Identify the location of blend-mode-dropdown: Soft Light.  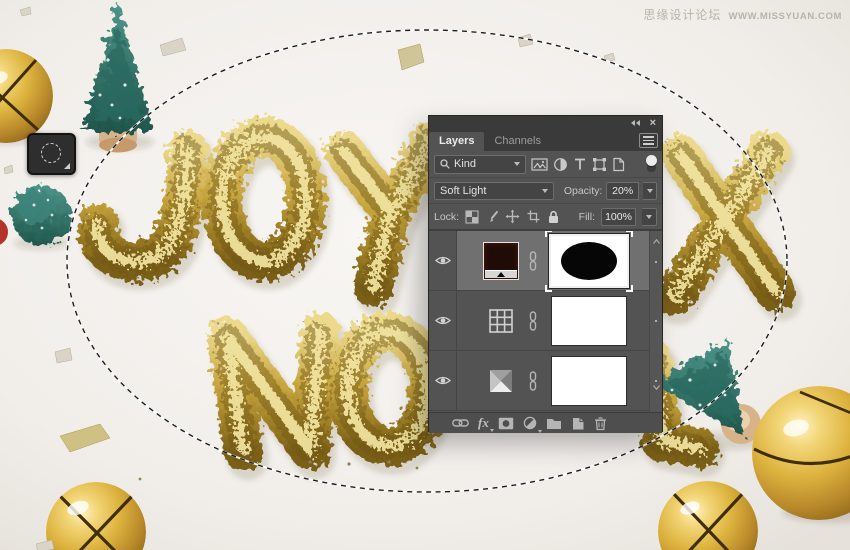
(494, 190).